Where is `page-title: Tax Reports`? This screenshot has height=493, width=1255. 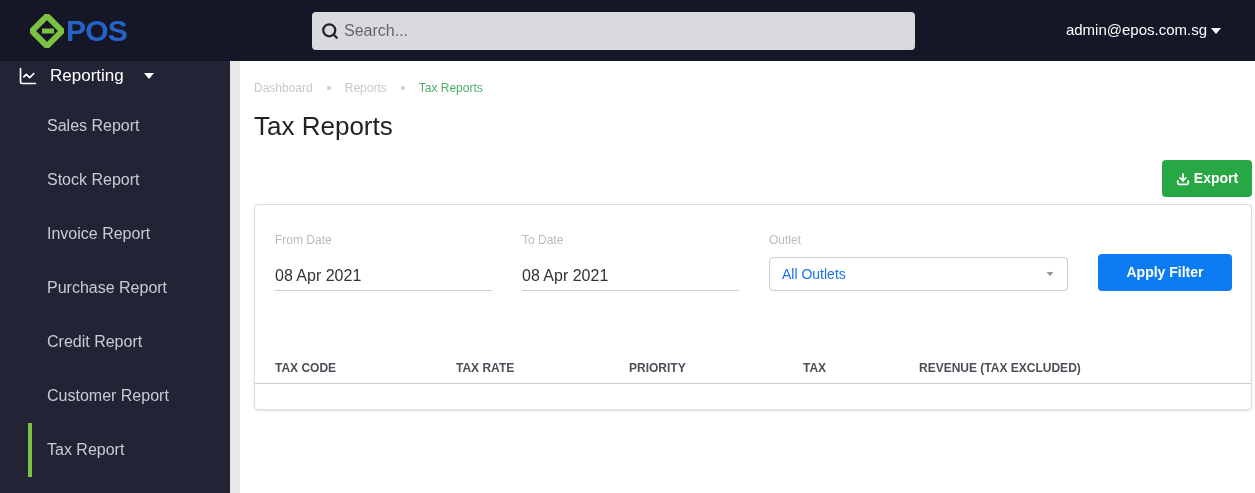 page-title: Tax Reports is located at coordinates (324, 126).